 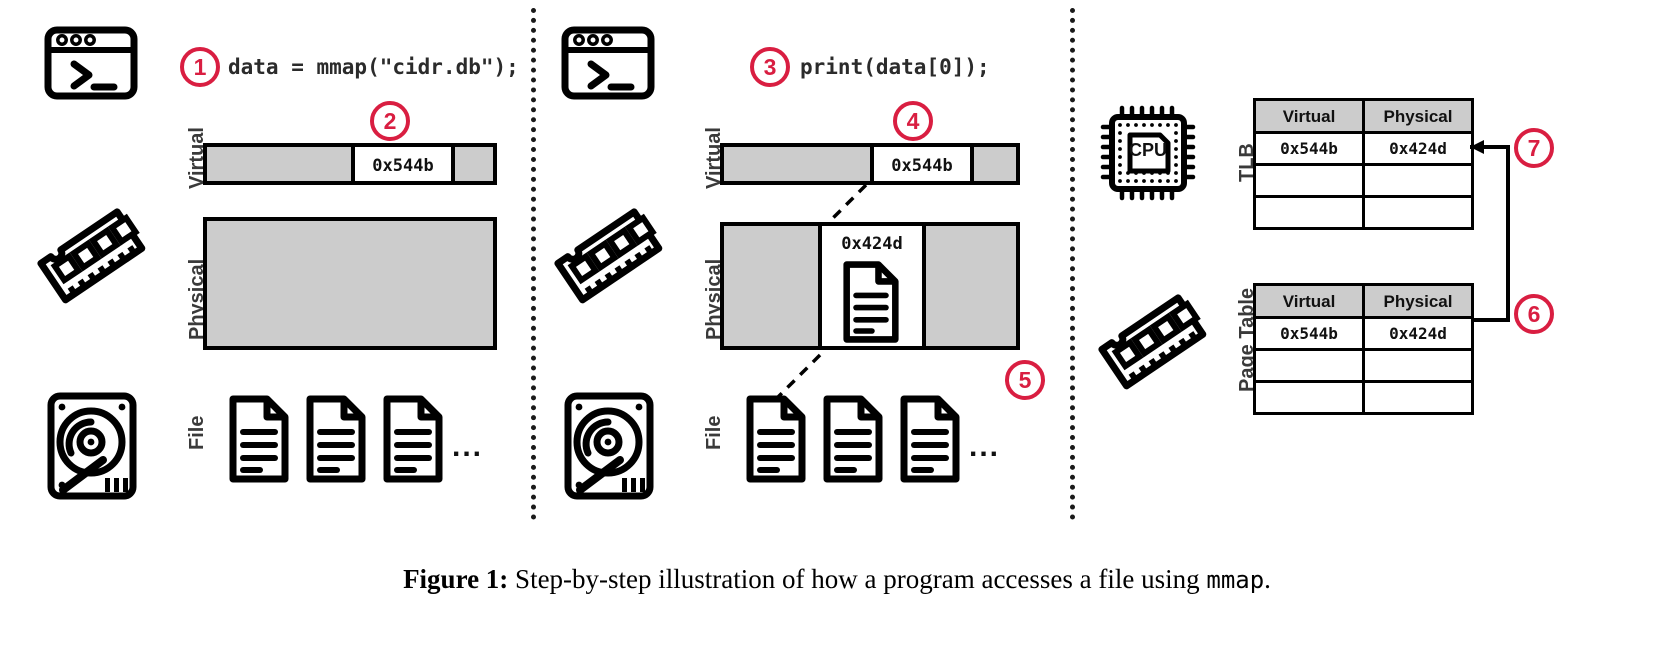 What do you see at coordinates (872, 244) in the screenshot?
I see `physical-address-p2: 0x424d` at bounding box center [872, 244].